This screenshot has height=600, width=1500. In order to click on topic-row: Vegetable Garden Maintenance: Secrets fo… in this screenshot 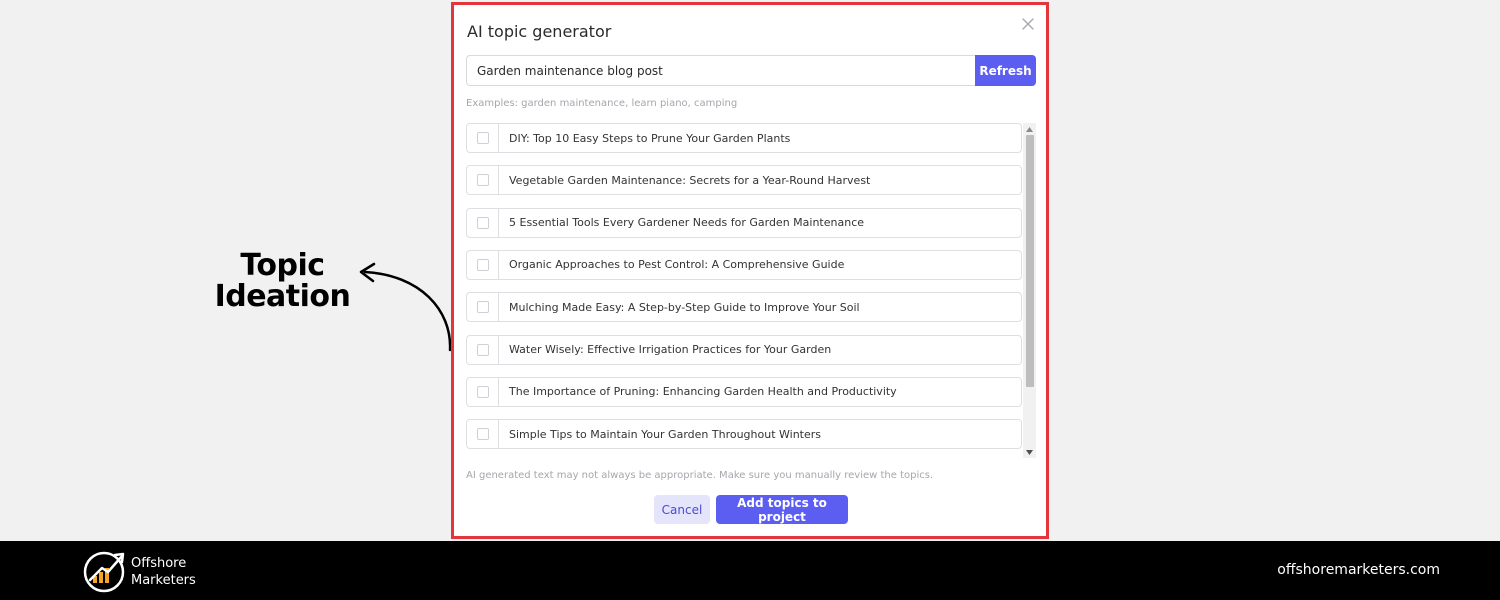, I will do `click(744, 180)`.